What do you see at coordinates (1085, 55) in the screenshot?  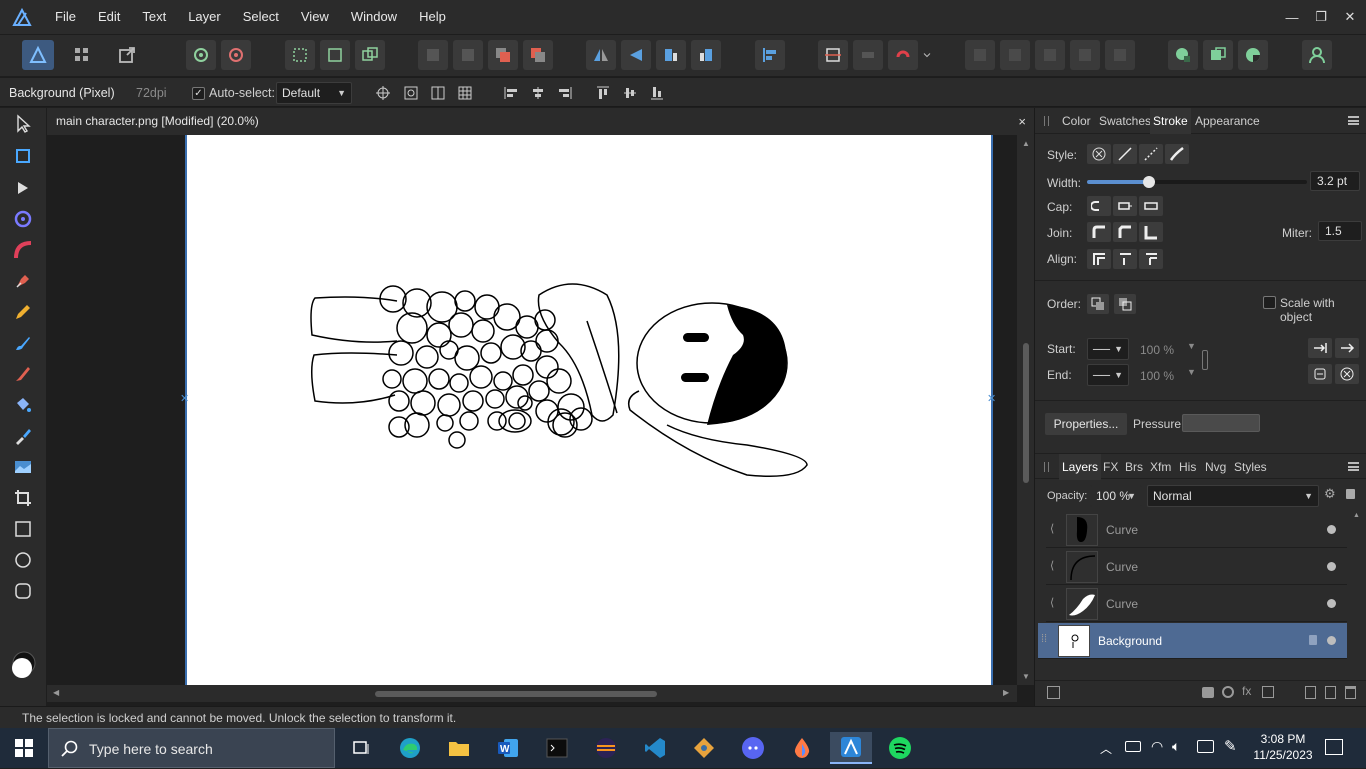 I see `boolean-xor-icon` at bounding box center [1085, 55].